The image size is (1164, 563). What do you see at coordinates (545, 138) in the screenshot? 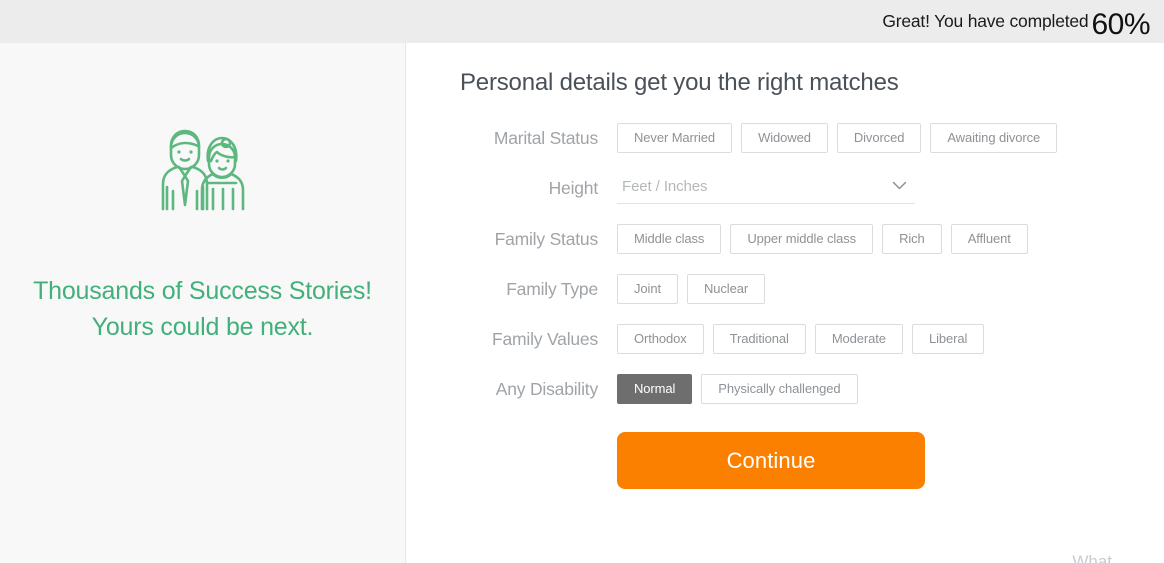
I see `field-label-marital-status: Marital Status` at bounding box center [545, 138].